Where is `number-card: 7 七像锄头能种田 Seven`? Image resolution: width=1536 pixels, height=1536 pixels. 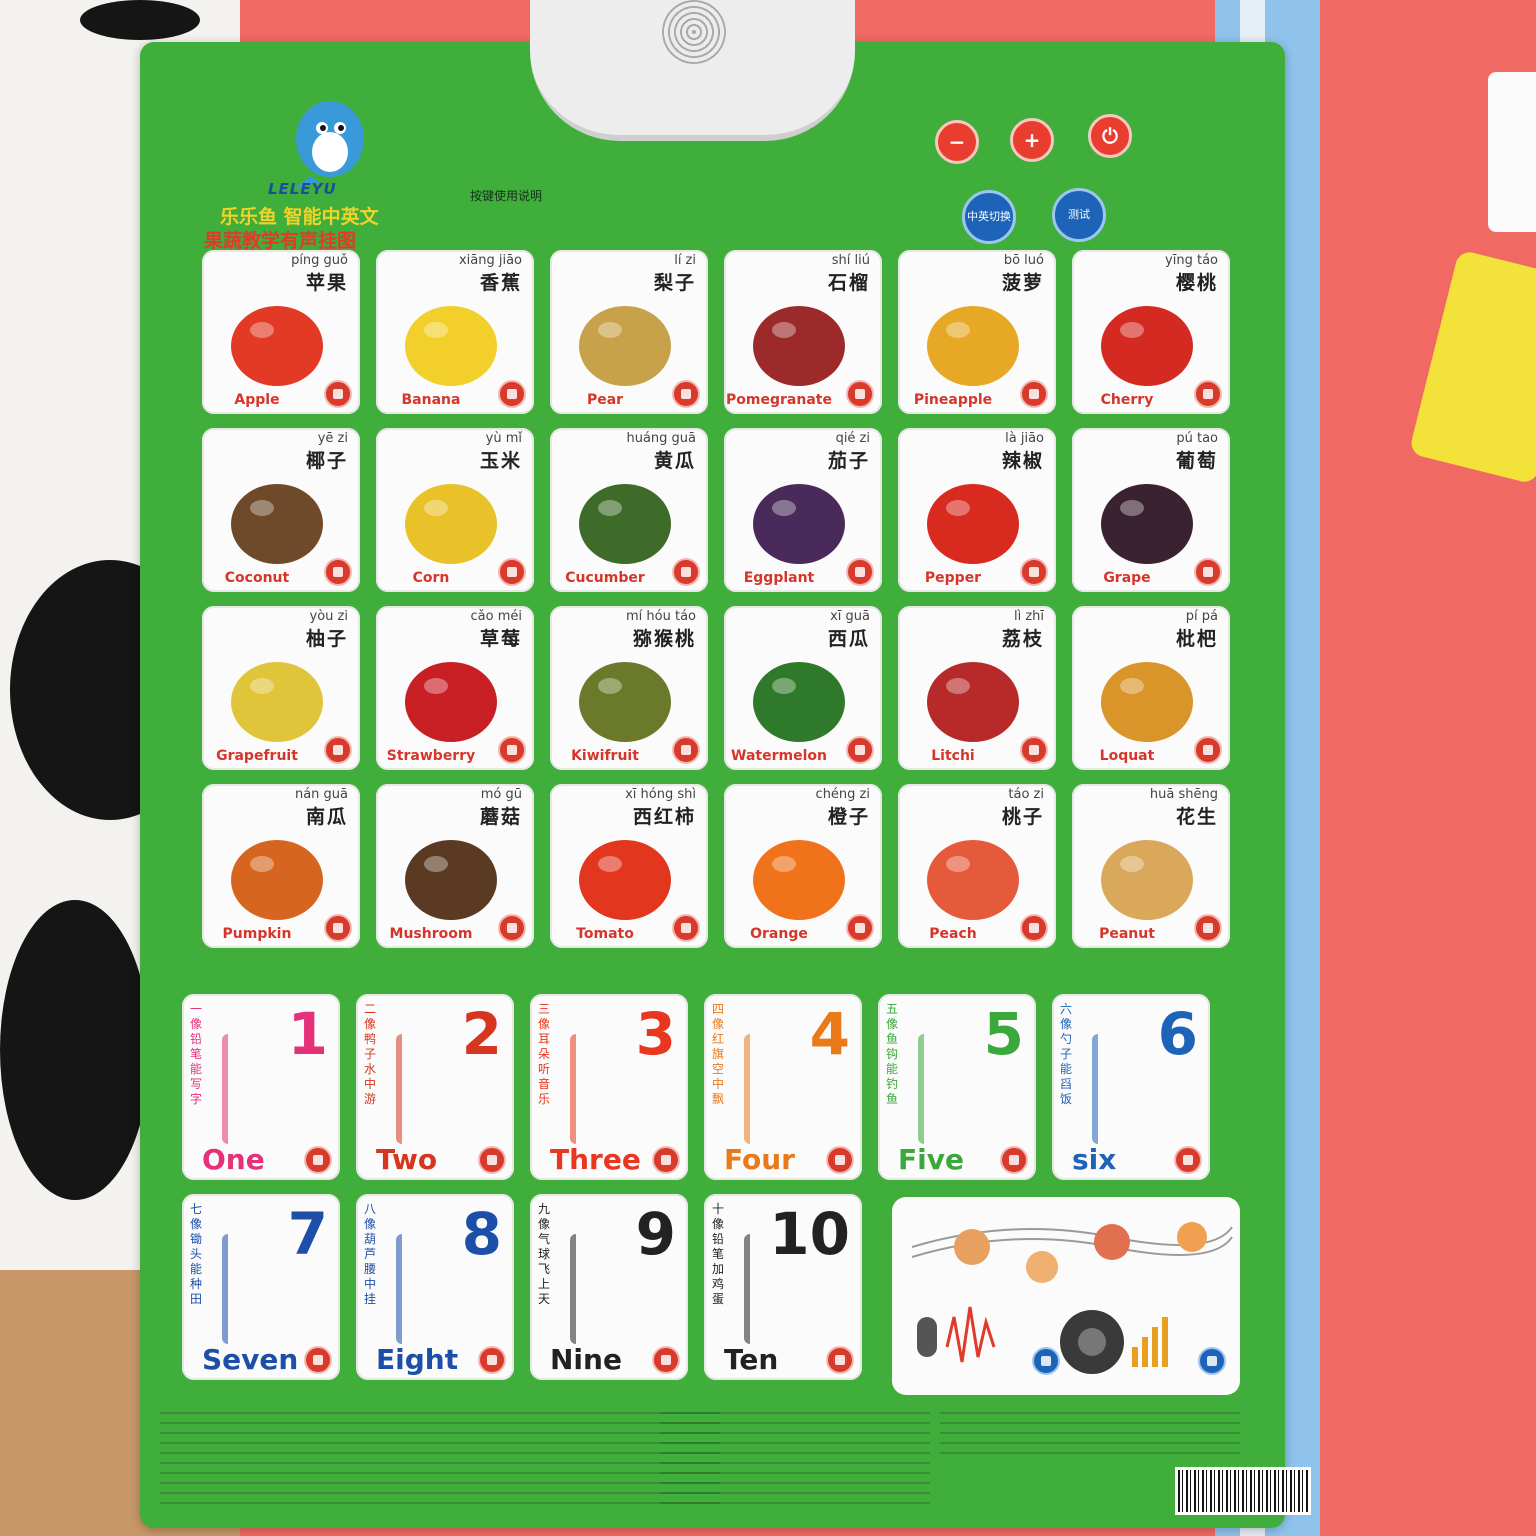 number-card: 7 七像锄头能种田 Seven is located at coordinates (261, 1287).